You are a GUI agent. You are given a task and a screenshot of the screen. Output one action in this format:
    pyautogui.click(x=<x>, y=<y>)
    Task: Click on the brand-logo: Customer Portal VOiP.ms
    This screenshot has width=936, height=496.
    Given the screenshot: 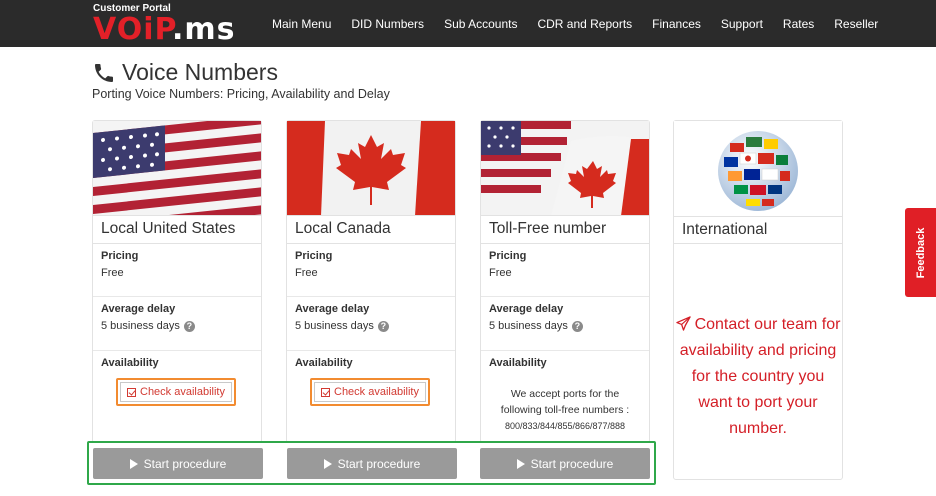 What is the action you would take?
    pyautogui.click(x=178, y=24)
    